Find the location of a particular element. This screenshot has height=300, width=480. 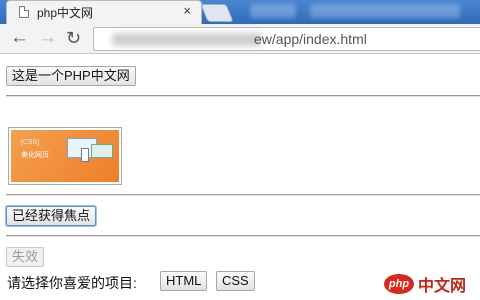

titlebar-blurred-region is located at coordinates (273, 11).